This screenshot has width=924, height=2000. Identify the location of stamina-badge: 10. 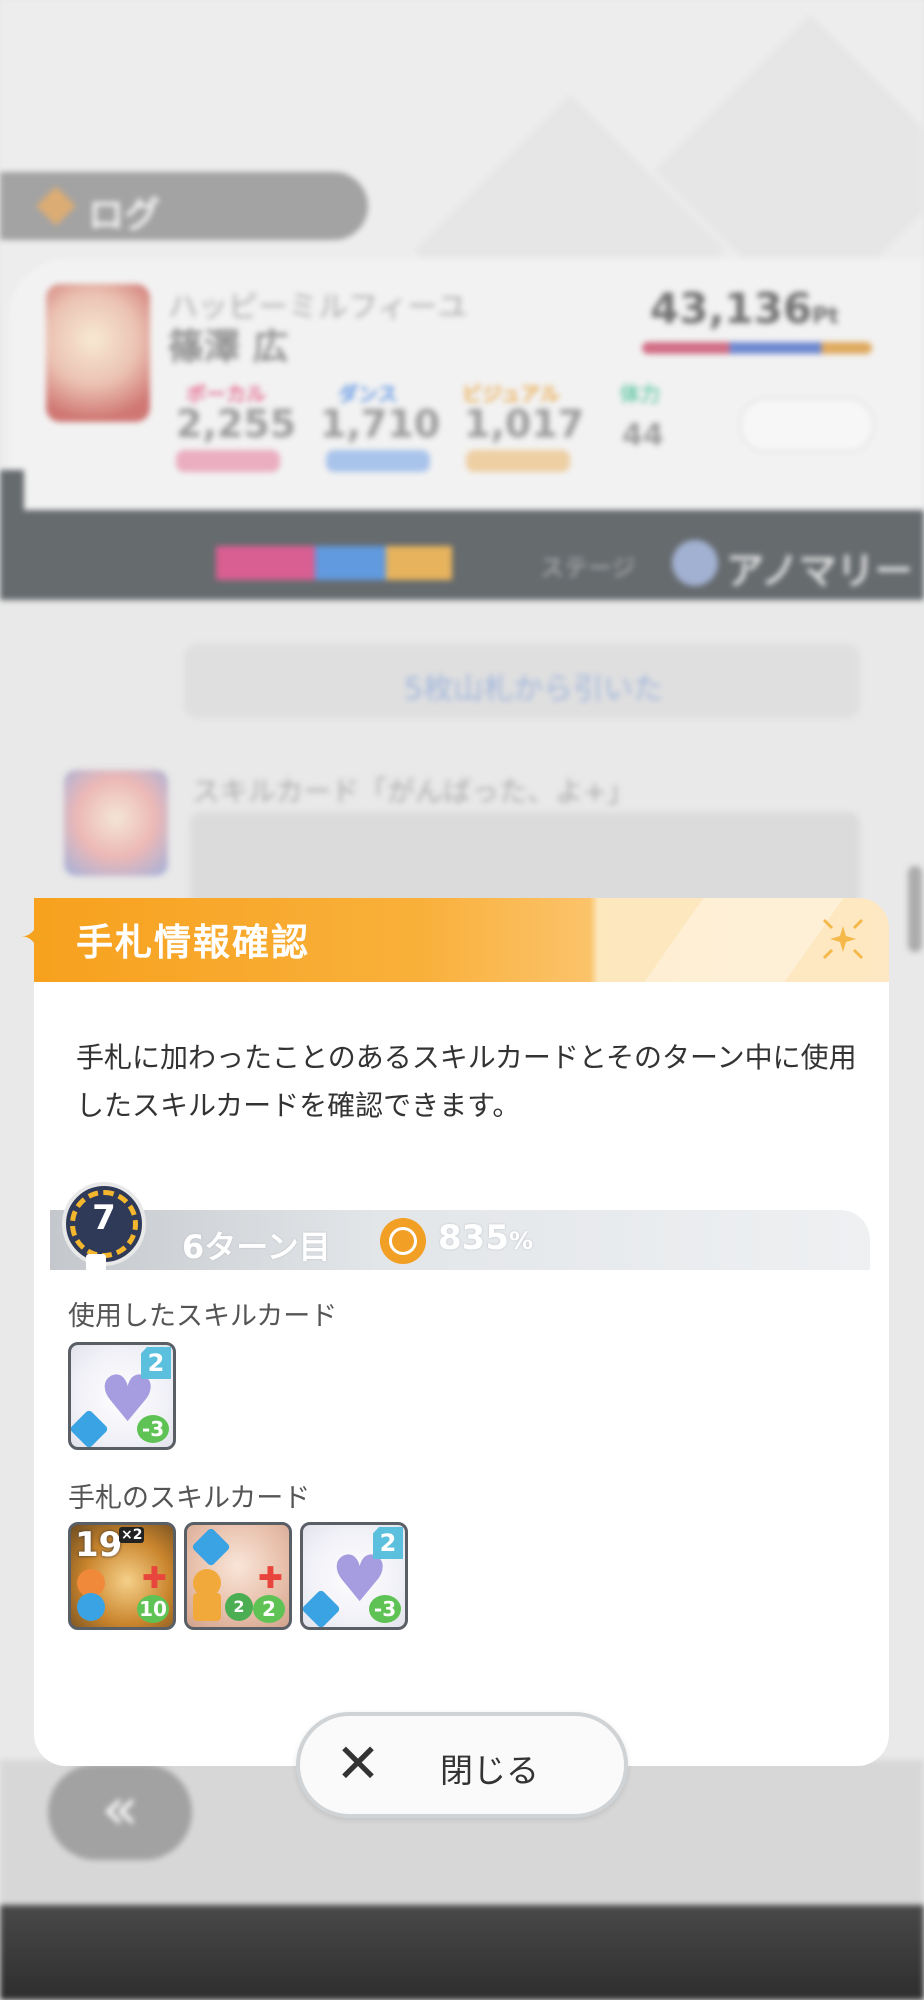
(153, 1609).